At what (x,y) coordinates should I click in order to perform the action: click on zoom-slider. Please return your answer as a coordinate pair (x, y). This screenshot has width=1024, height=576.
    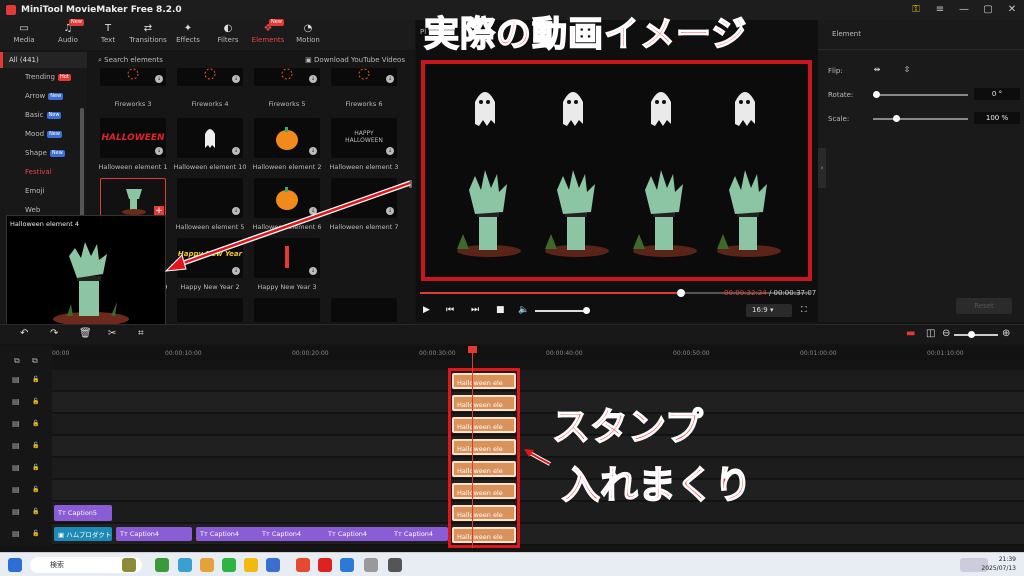
    Looking at the image, I should click on (976, 334).